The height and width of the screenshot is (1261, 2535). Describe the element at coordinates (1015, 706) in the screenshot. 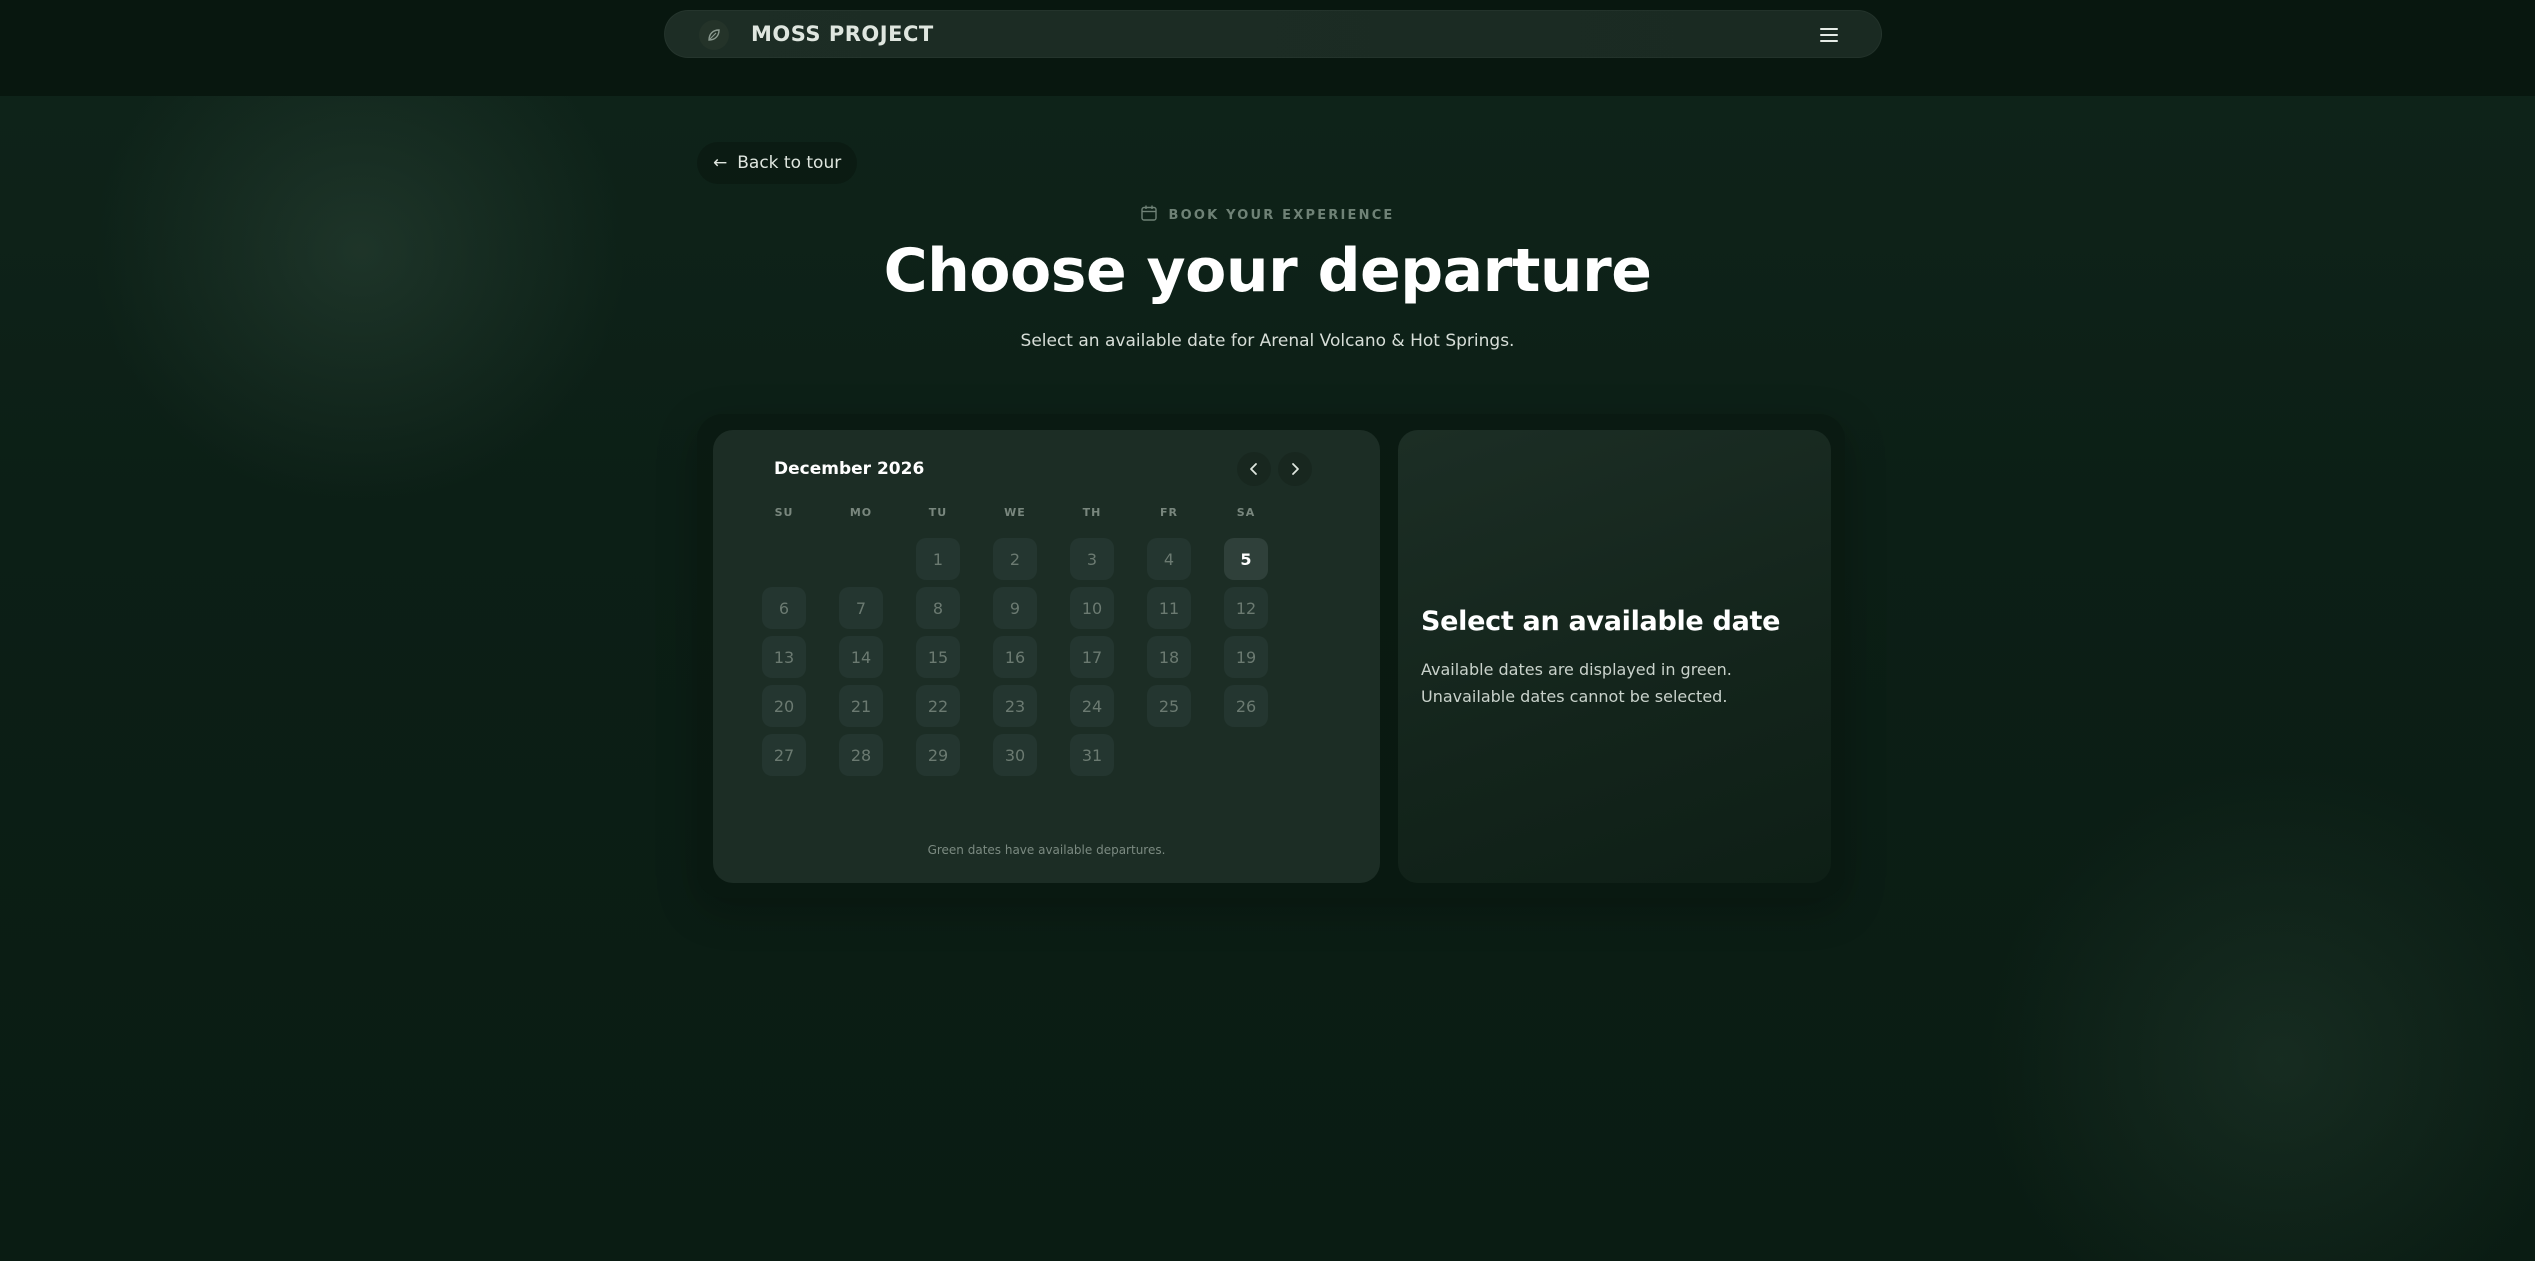

I see `calendar-day: 23` at that location.